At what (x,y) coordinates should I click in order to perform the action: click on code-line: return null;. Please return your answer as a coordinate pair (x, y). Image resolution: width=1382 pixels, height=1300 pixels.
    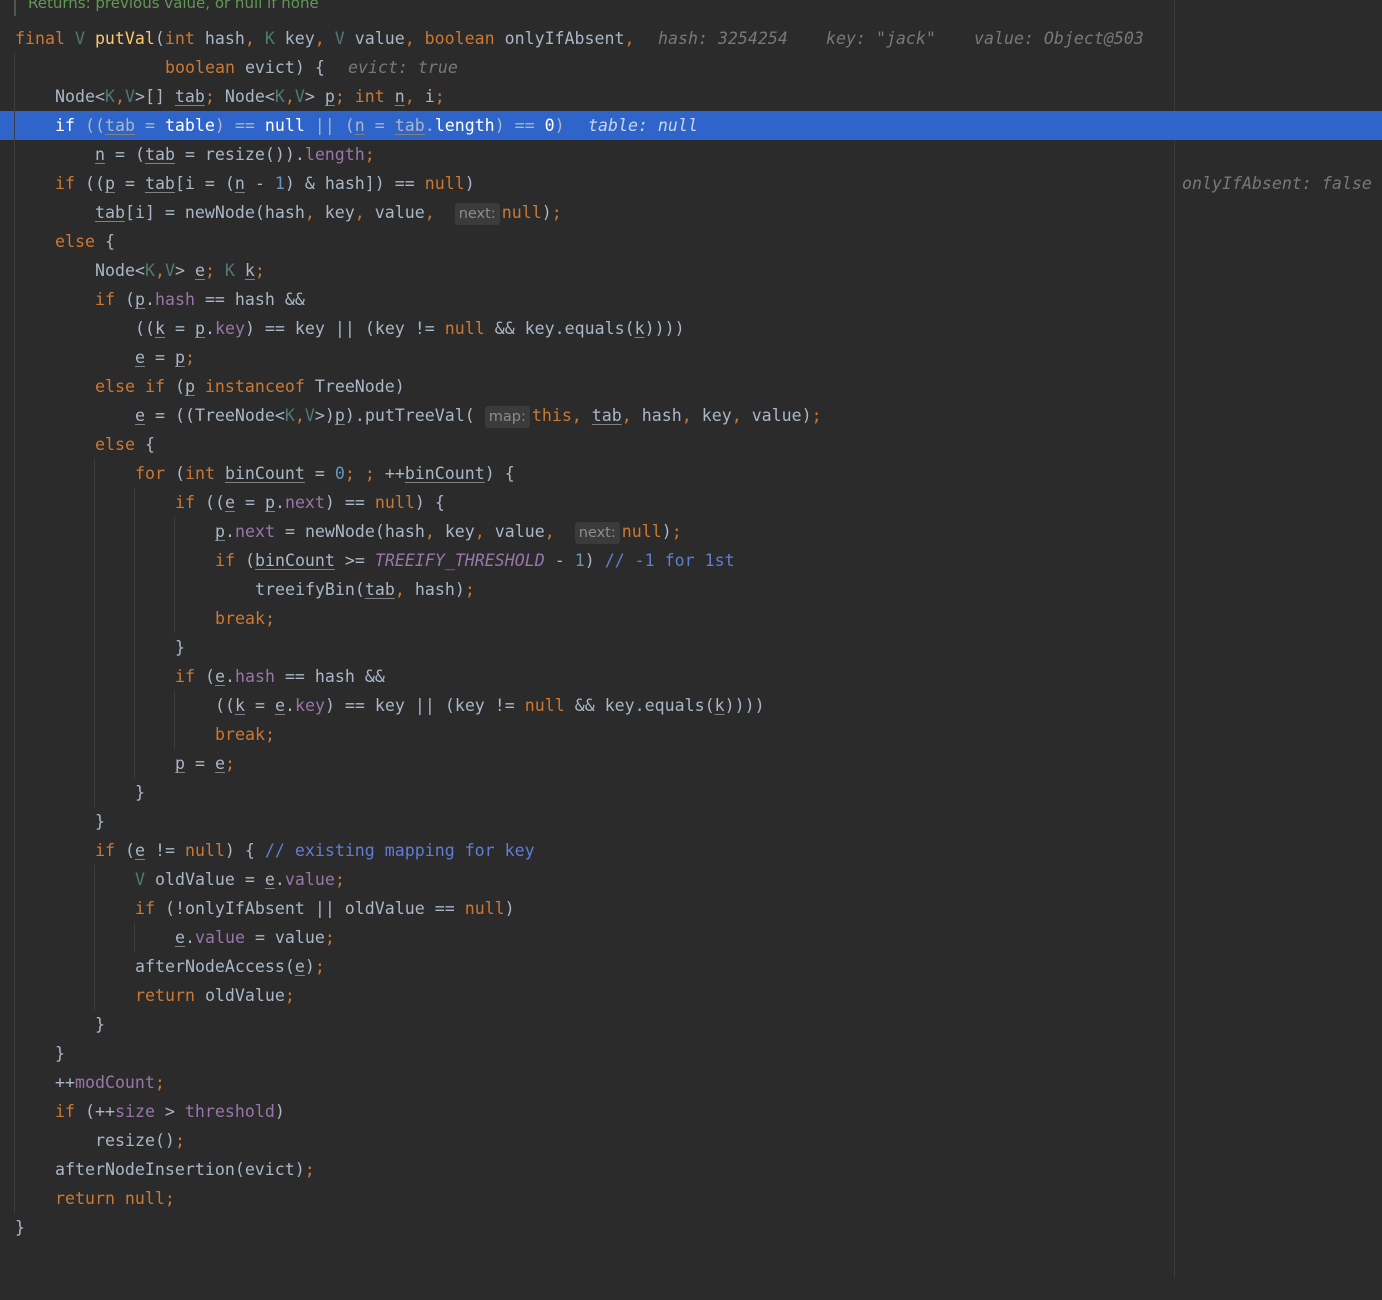
    Looking at the image, I should click on (691, 1198).